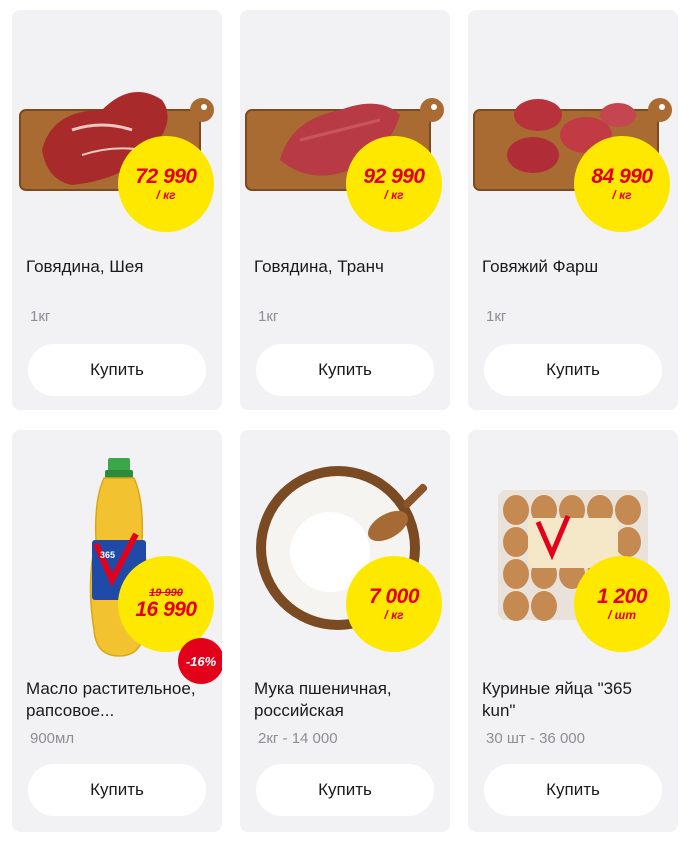 Image resolution: width=689 pixels, height=842 pixels. What do you see at coordinates (166, 609) in the screenshot?
I see `price: 16 990` at bounding box center [166, 609].